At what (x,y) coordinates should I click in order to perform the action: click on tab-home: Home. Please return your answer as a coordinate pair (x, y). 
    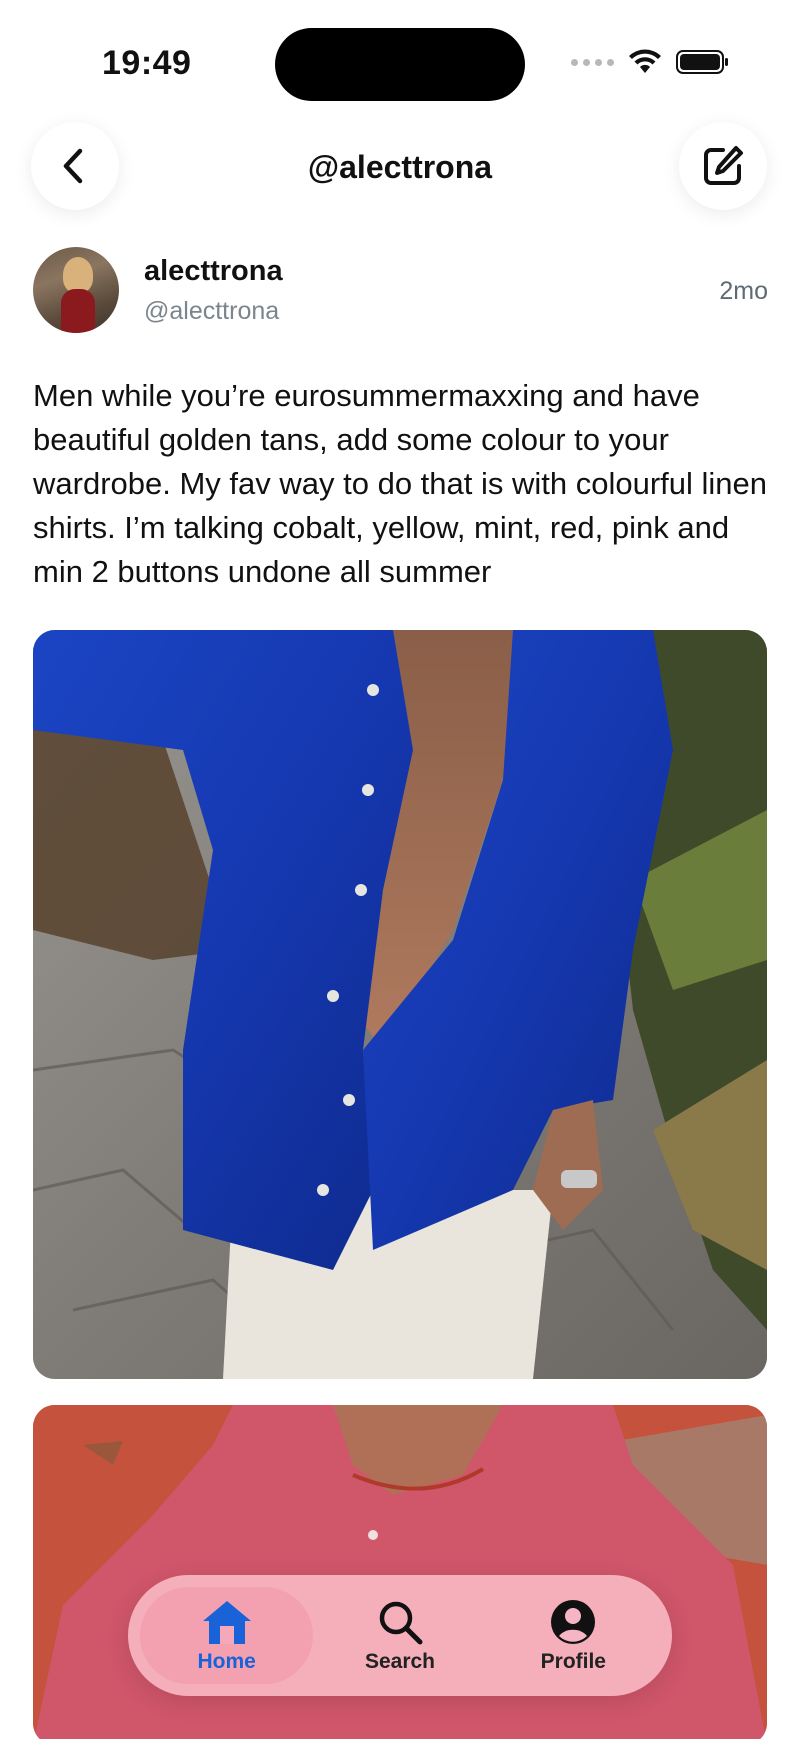
    Looking at the image, I should click on (227, 1635).